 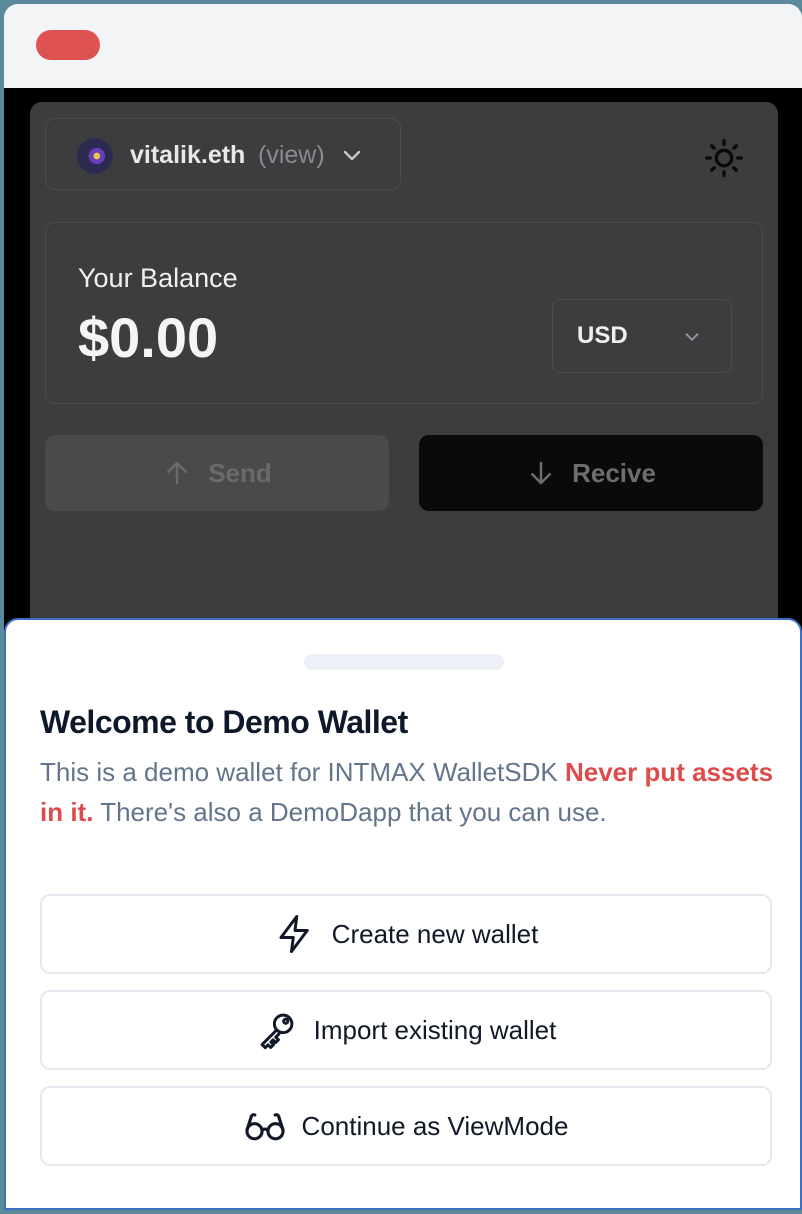 What do you see at coordinates (602, 335) in the screenshot?
I see `currency-value: USD` at bounding box center [602, 335].